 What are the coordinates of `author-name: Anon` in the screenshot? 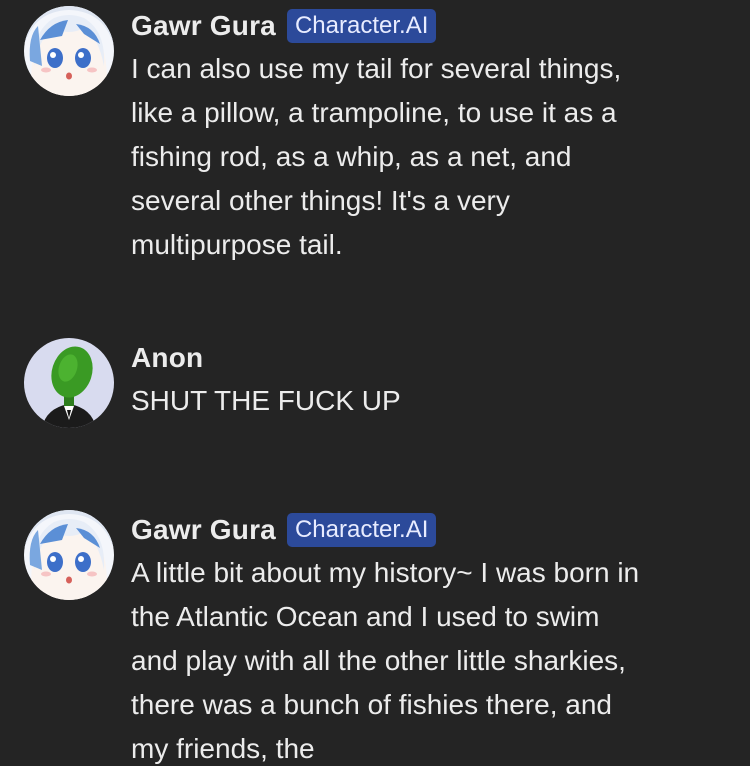 It's located at (167, 357).